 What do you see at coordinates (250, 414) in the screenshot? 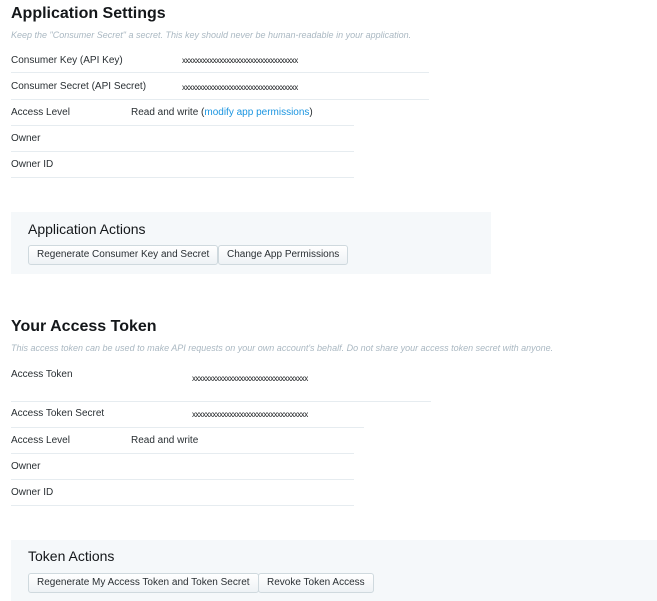
I see `access-token-secret-value: xxxxxxxxxxxxxxxxxxxxxxxxxxxxxxxxxx` at bounding box center [250, 414].